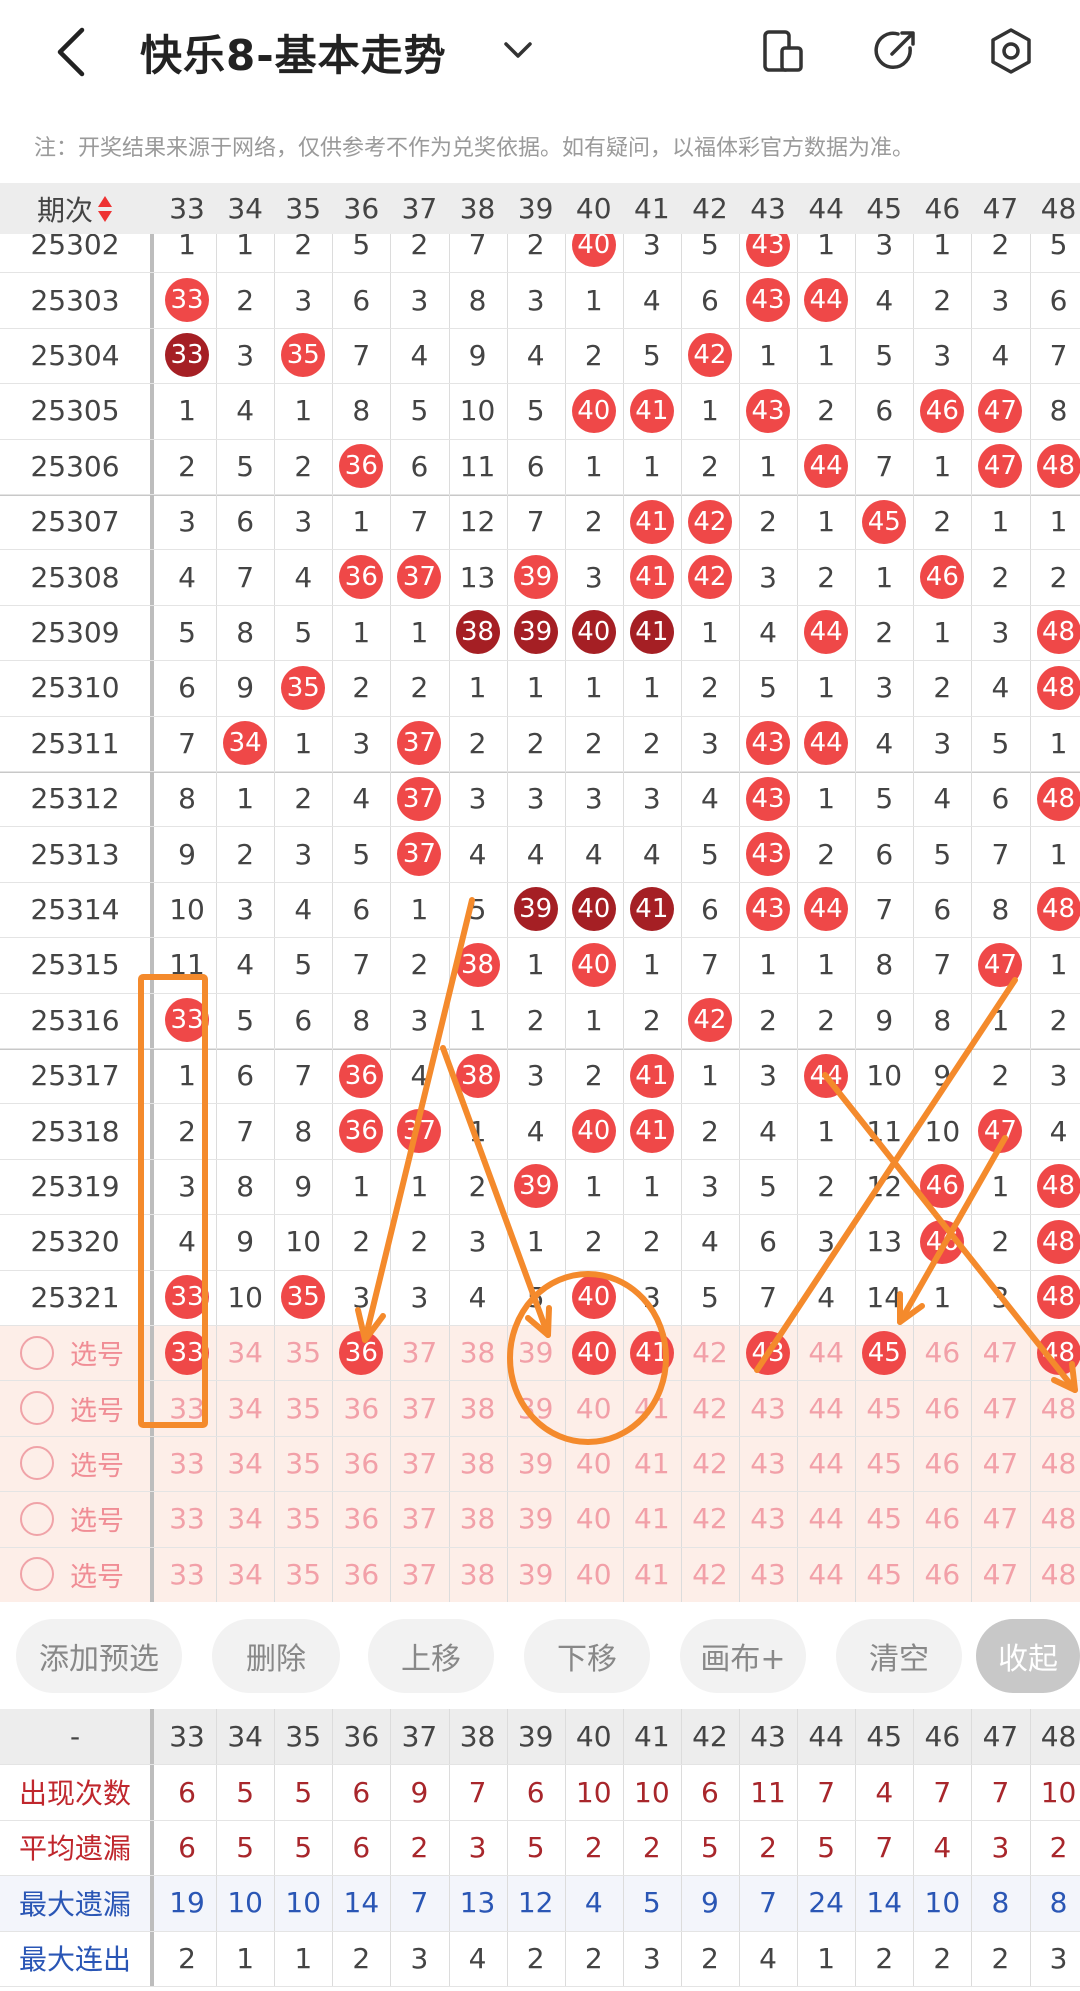 This screenshot has height=1991, width=1080. What do you see at coordinates (899, 1656) in the screenshot?
I see `toolbar-button-6: 清空` at bounding box center [899, 1656].